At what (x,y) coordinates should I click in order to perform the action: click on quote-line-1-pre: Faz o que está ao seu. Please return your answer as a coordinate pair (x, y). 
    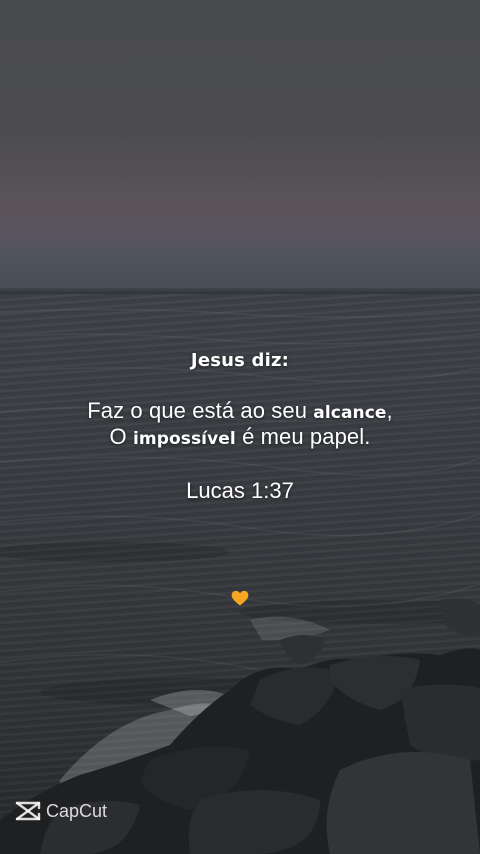
    Looking at the image, I should click on (200, 410).